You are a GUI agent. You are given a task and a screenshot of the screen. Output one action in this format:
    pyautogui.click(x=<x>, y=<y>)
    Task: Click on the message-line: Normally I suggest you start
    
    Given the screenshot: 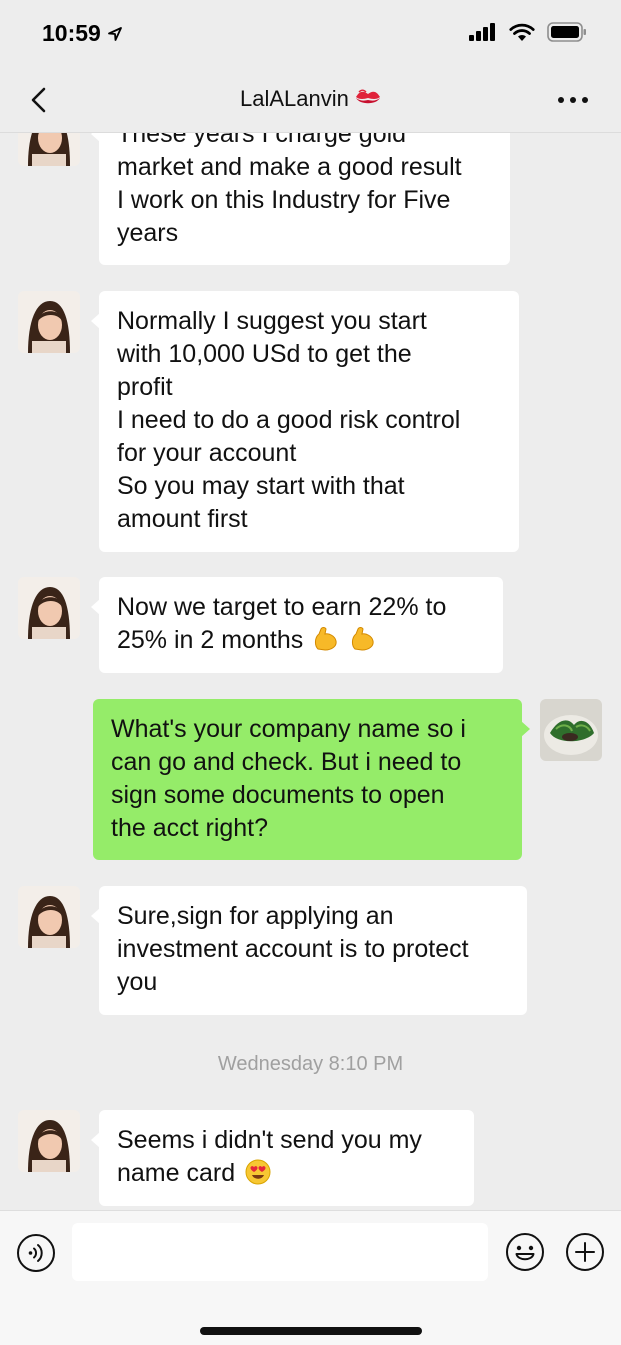 What is the action you would take?
    pyautogui.click(x=272, y=321)
    